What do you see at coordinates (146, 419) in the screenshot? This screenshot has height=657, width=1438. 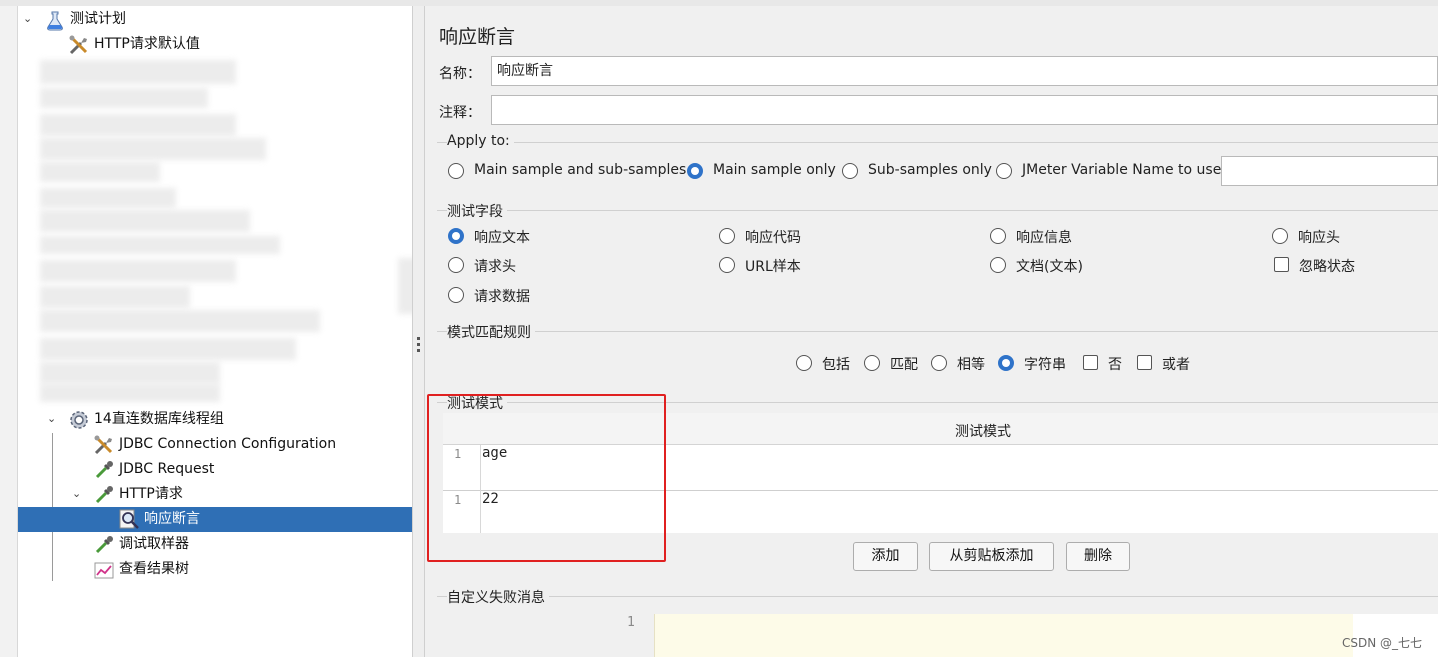 I see `tree-item-thread-group: 14直连数据库线程组` at bounding box center [146, 419].